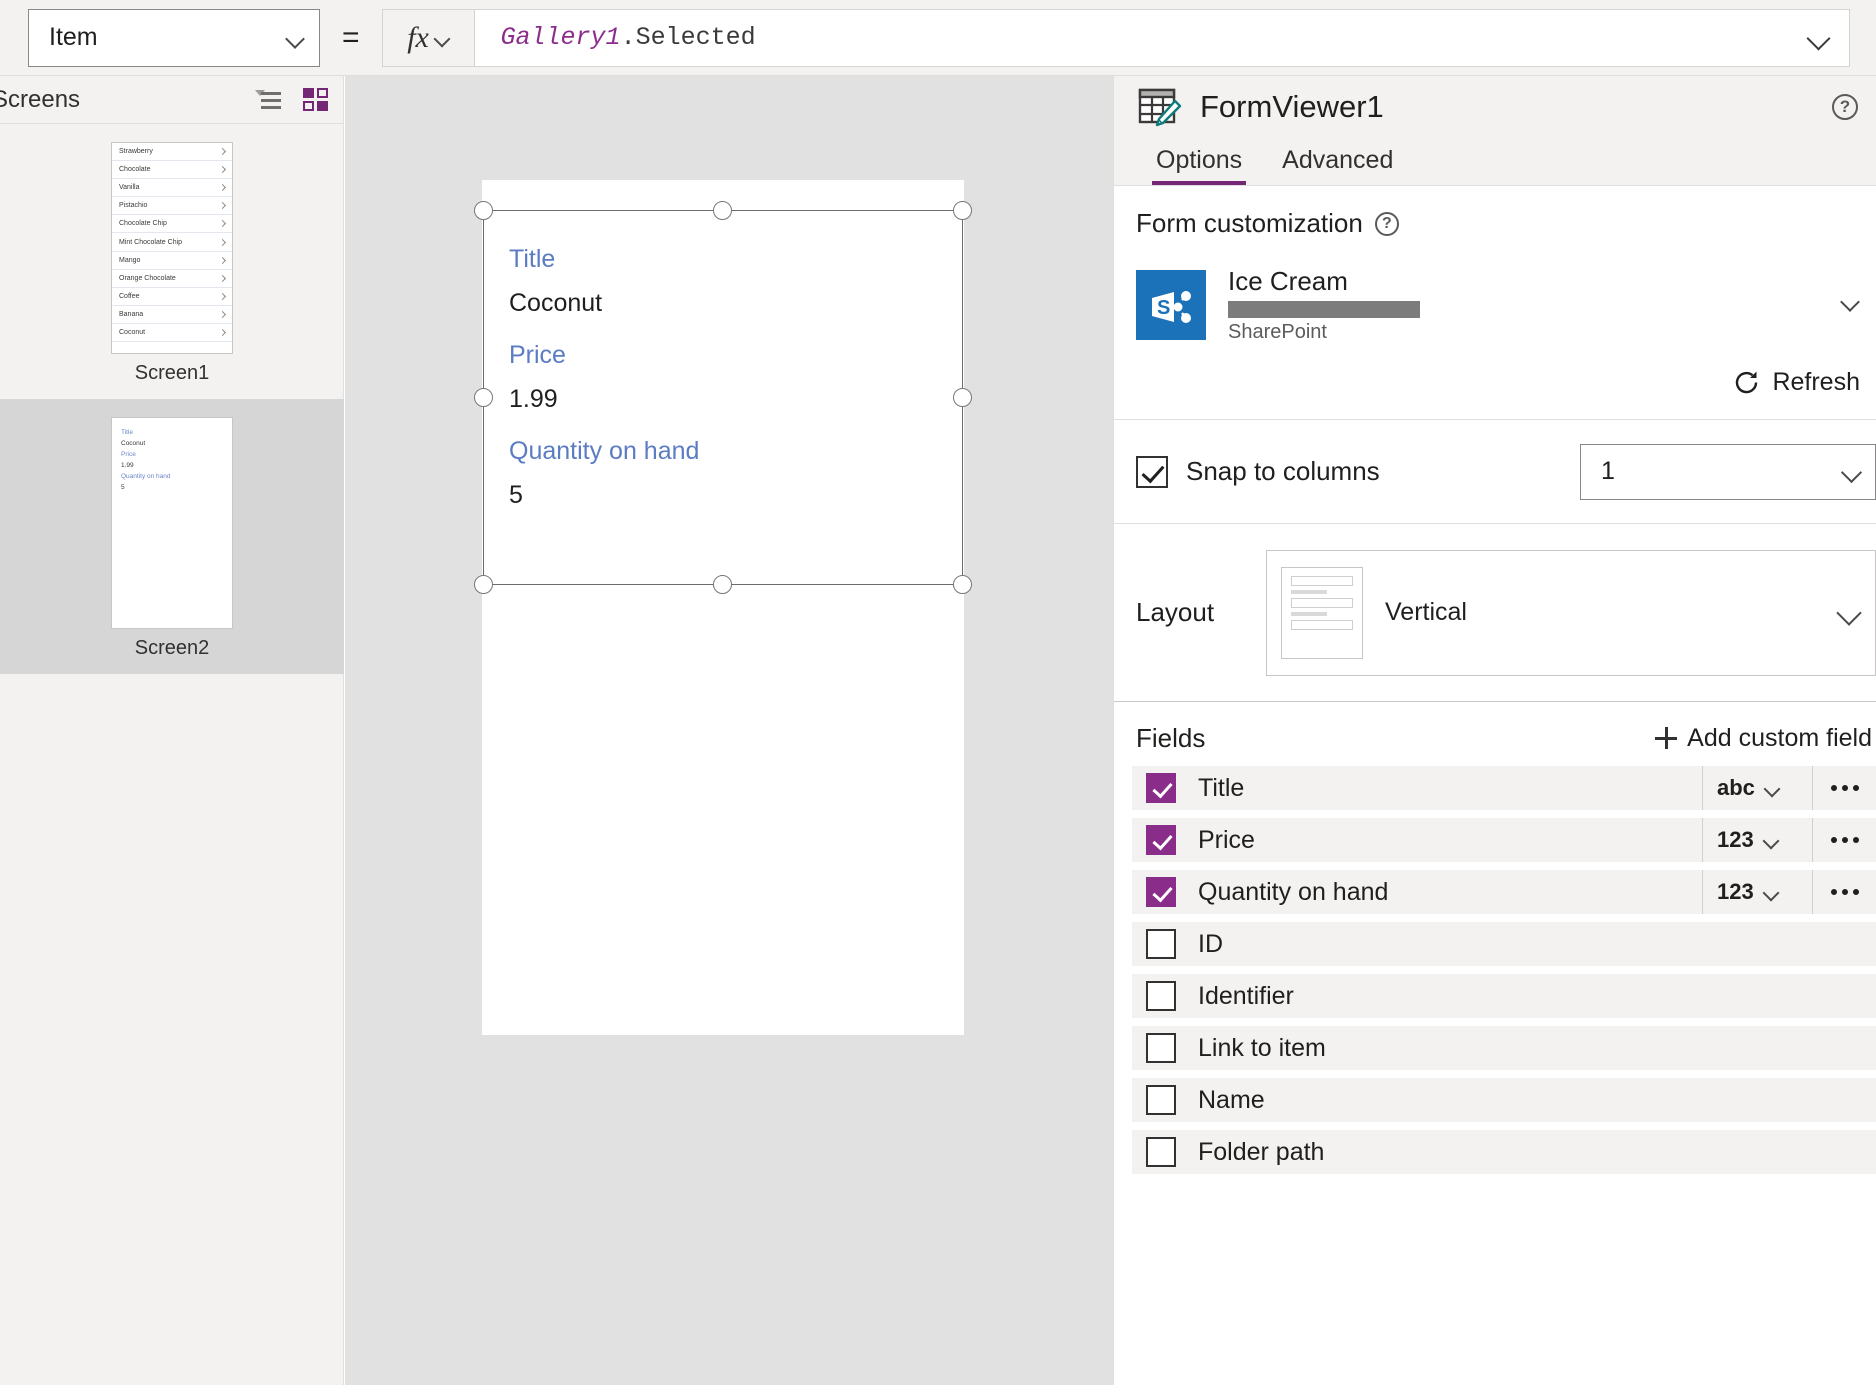 Image resolution: width=1876 pixels, height=1385 pixels. What do you see at coordinates (127, 465) in the screenshot?
I see `form-preview-value: 1.99` at bounding box center [127, 465].